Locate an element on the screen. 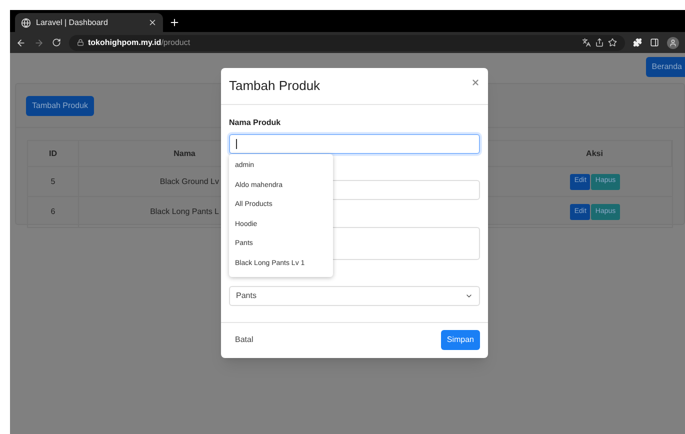  table-cell: Black Ground Lv is located at coordinates (189, 182).